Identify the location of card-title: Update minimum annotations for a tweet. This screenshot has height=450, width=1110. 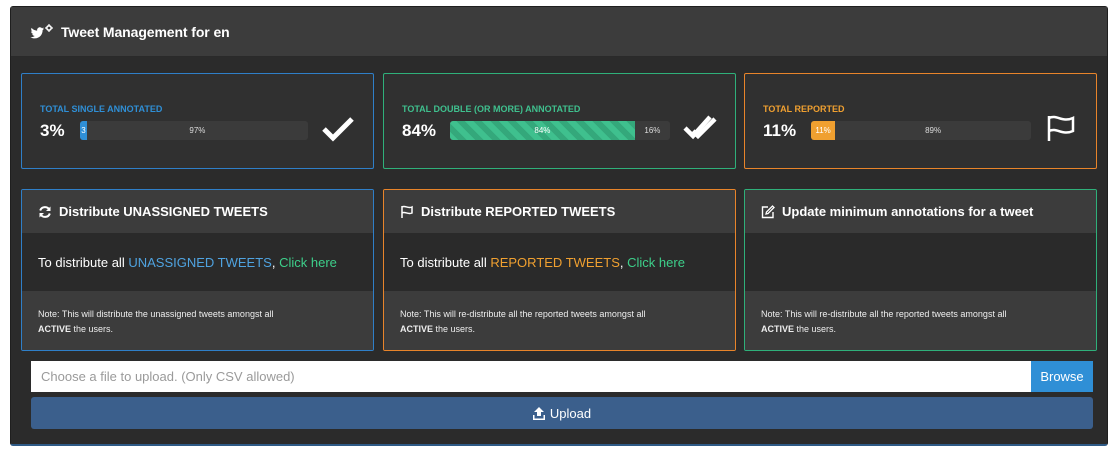
(907, 211).